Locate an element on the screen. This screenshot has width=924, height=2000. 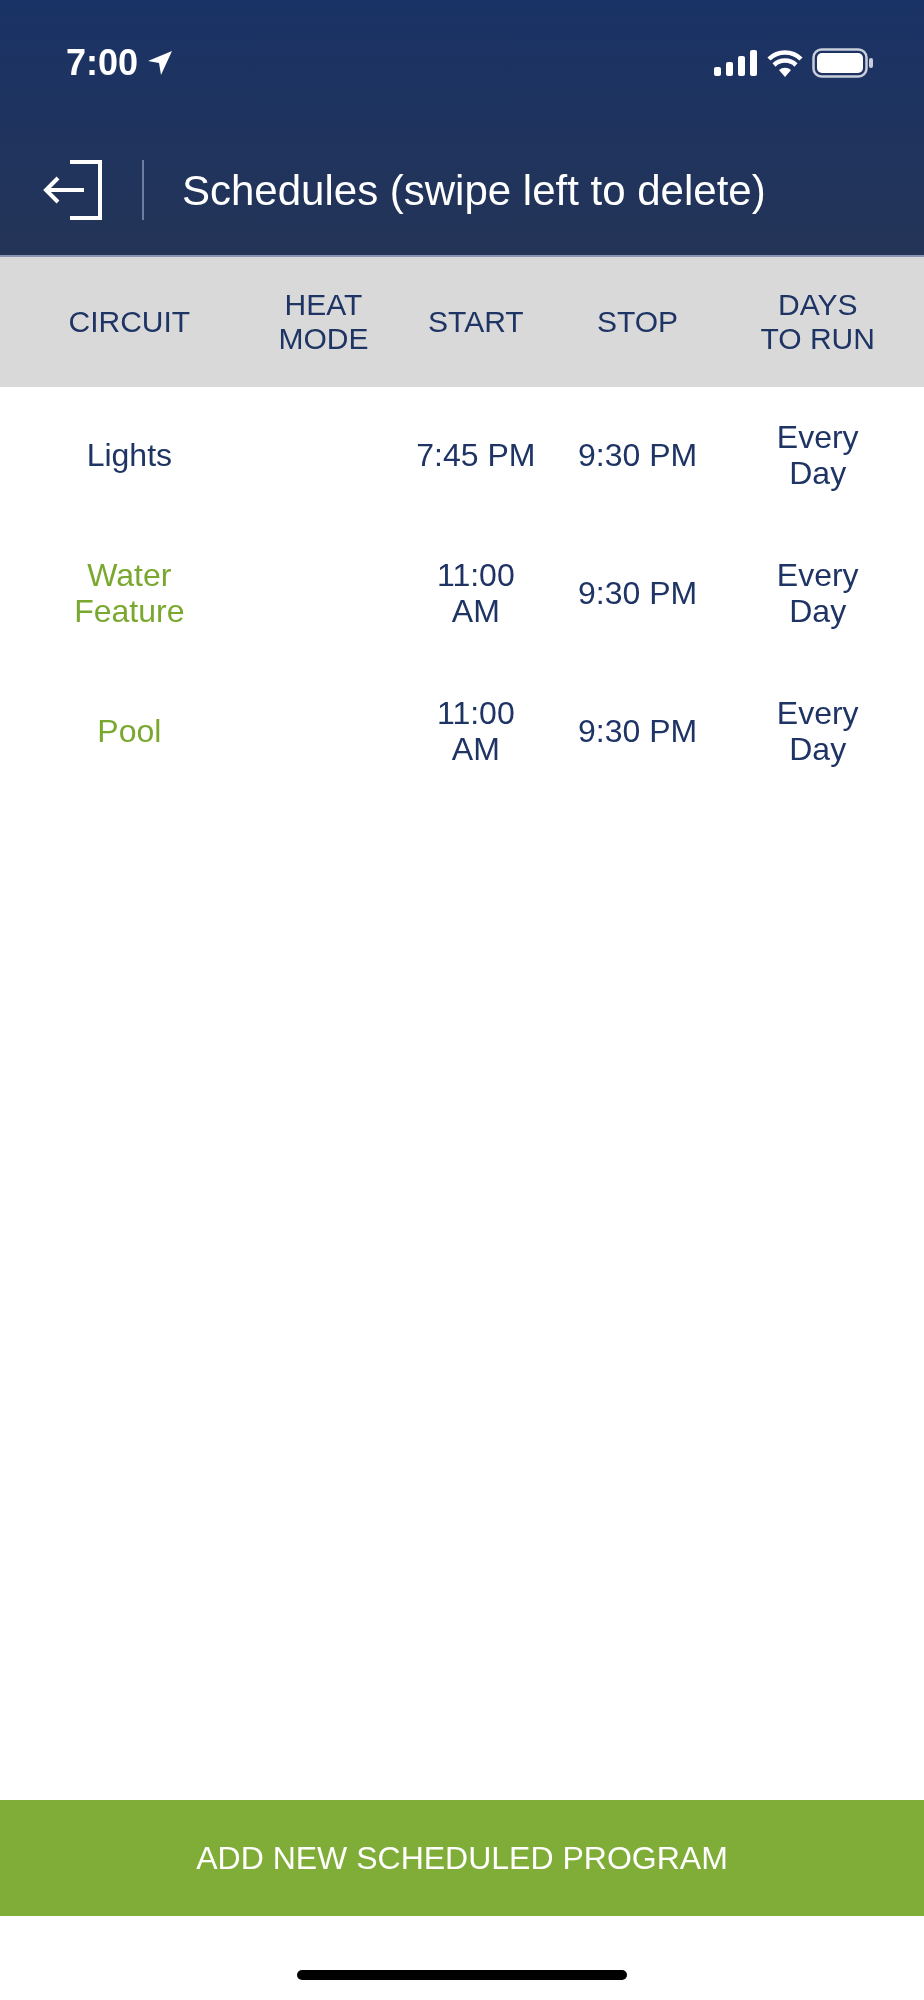
column-header: START is located at coordinates (476, 322).